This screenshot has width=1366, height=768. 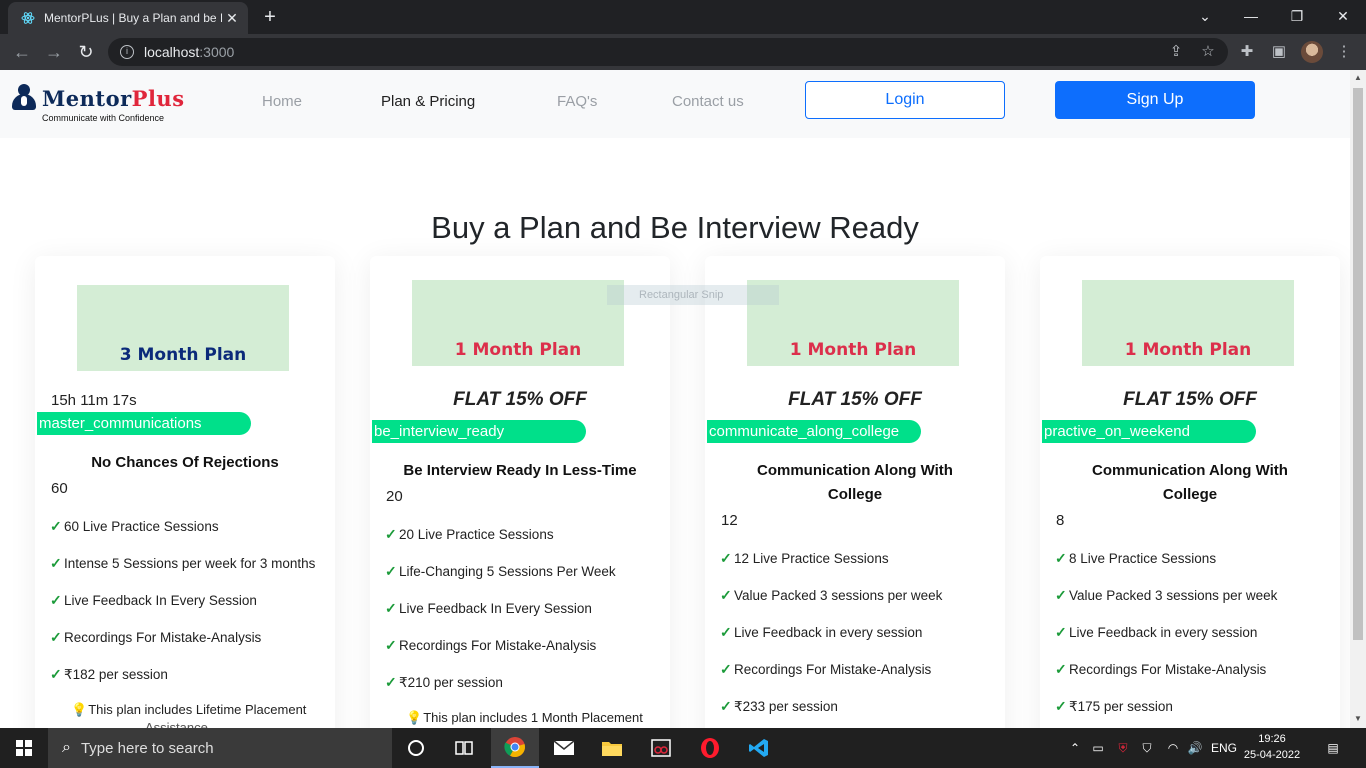 What do you see at coordinates (86, 52) in the screenshot?
I see `reload-icon: ↻` at bounding box center [86, 52].